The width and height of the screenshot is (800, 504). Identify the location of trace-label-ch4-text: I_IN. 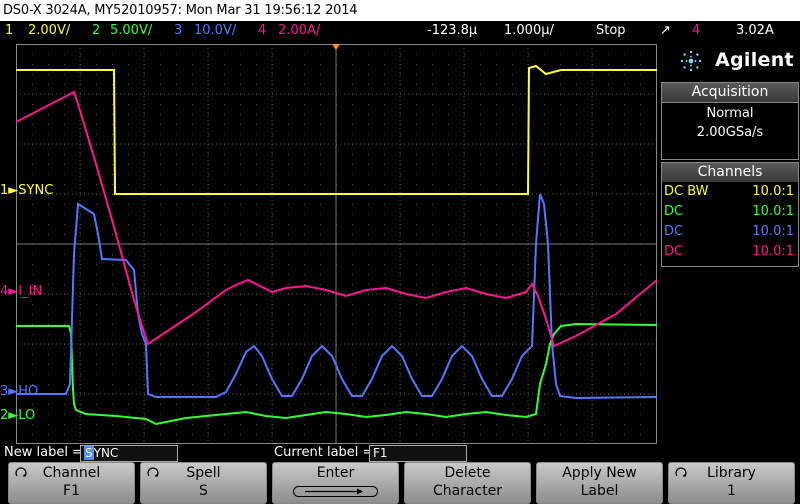
(30, 291).